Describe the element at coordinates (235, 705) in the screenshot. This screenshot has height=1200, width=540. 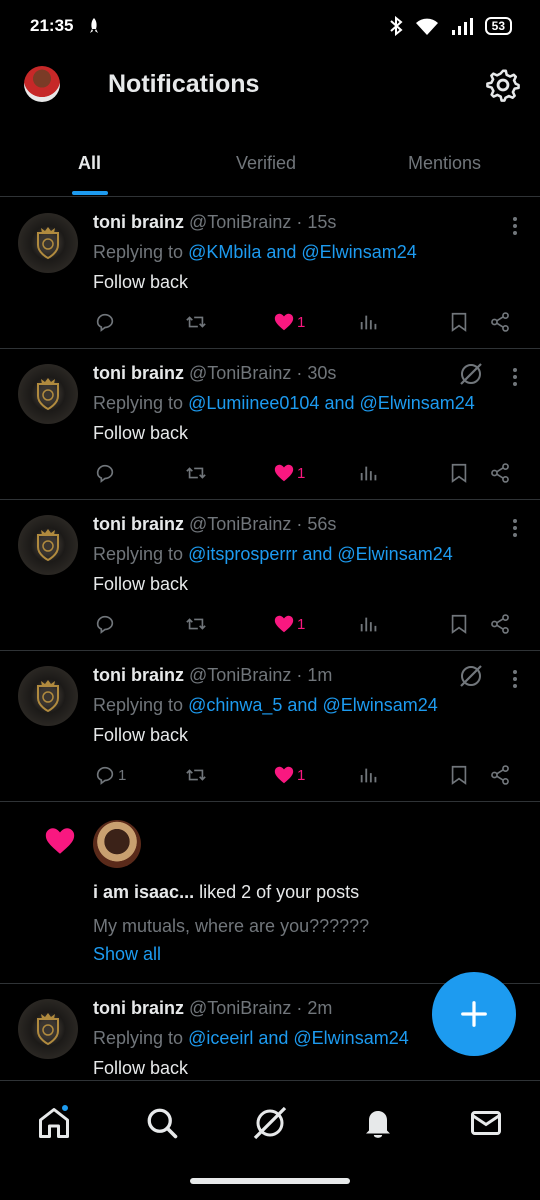
I see `mention-link: @chinwa_5` at that location.